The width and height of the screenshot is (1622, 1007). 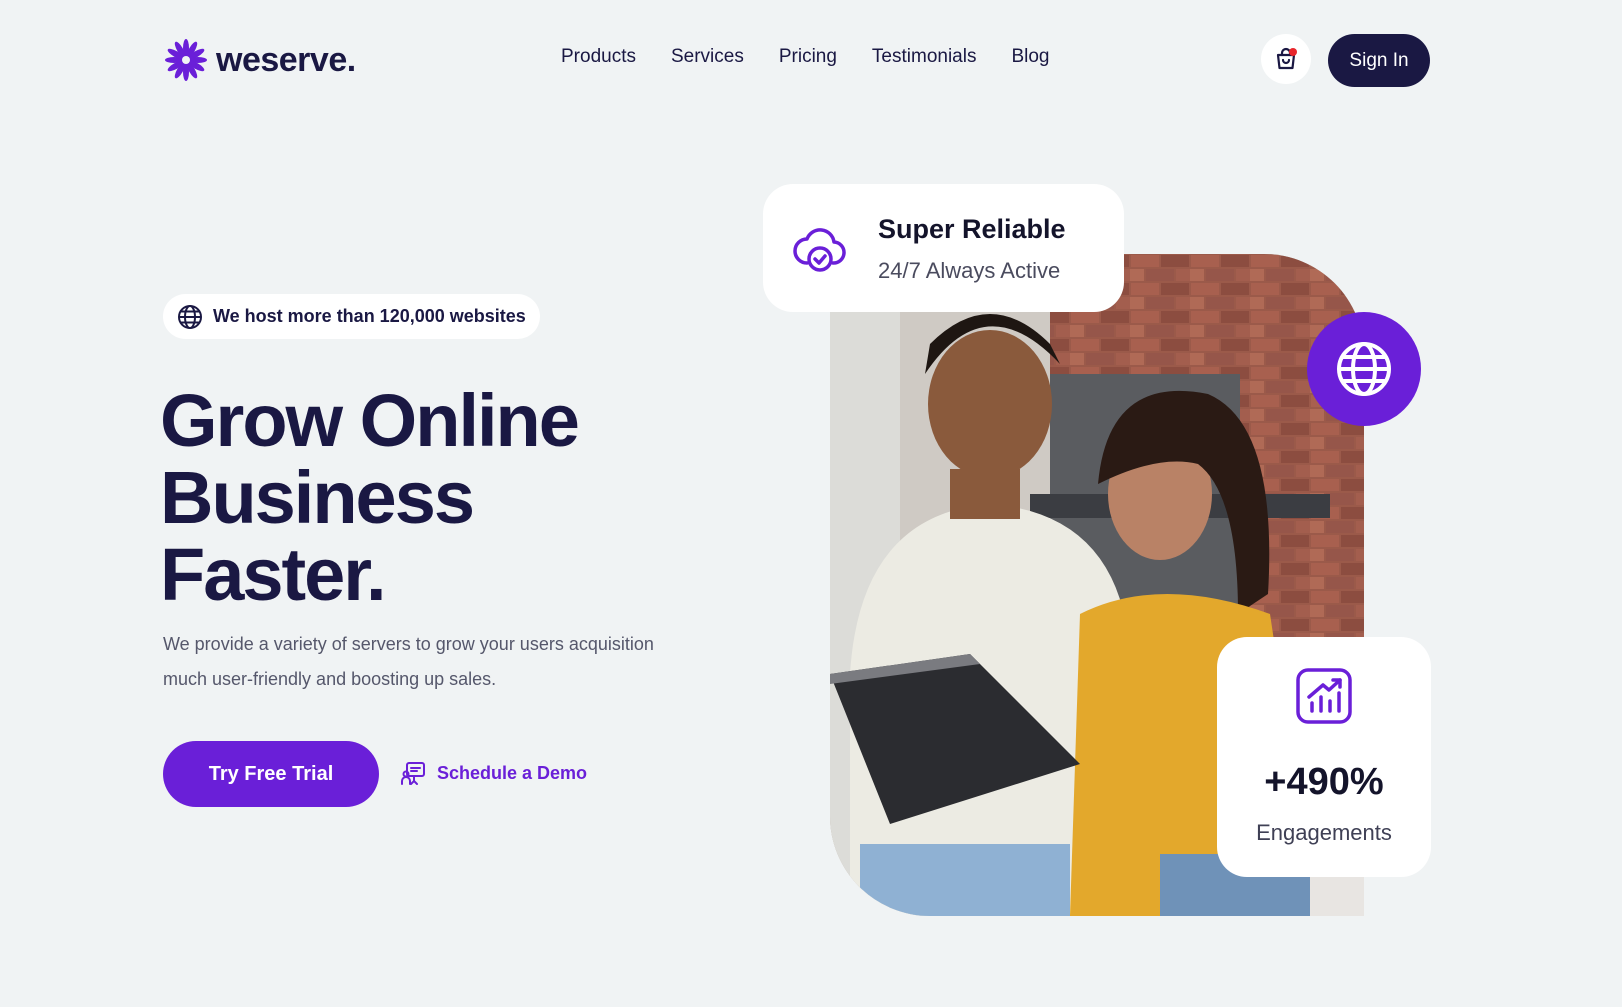 I want to click on sign-in-button: Sign In, so click(x=1379, y=60).